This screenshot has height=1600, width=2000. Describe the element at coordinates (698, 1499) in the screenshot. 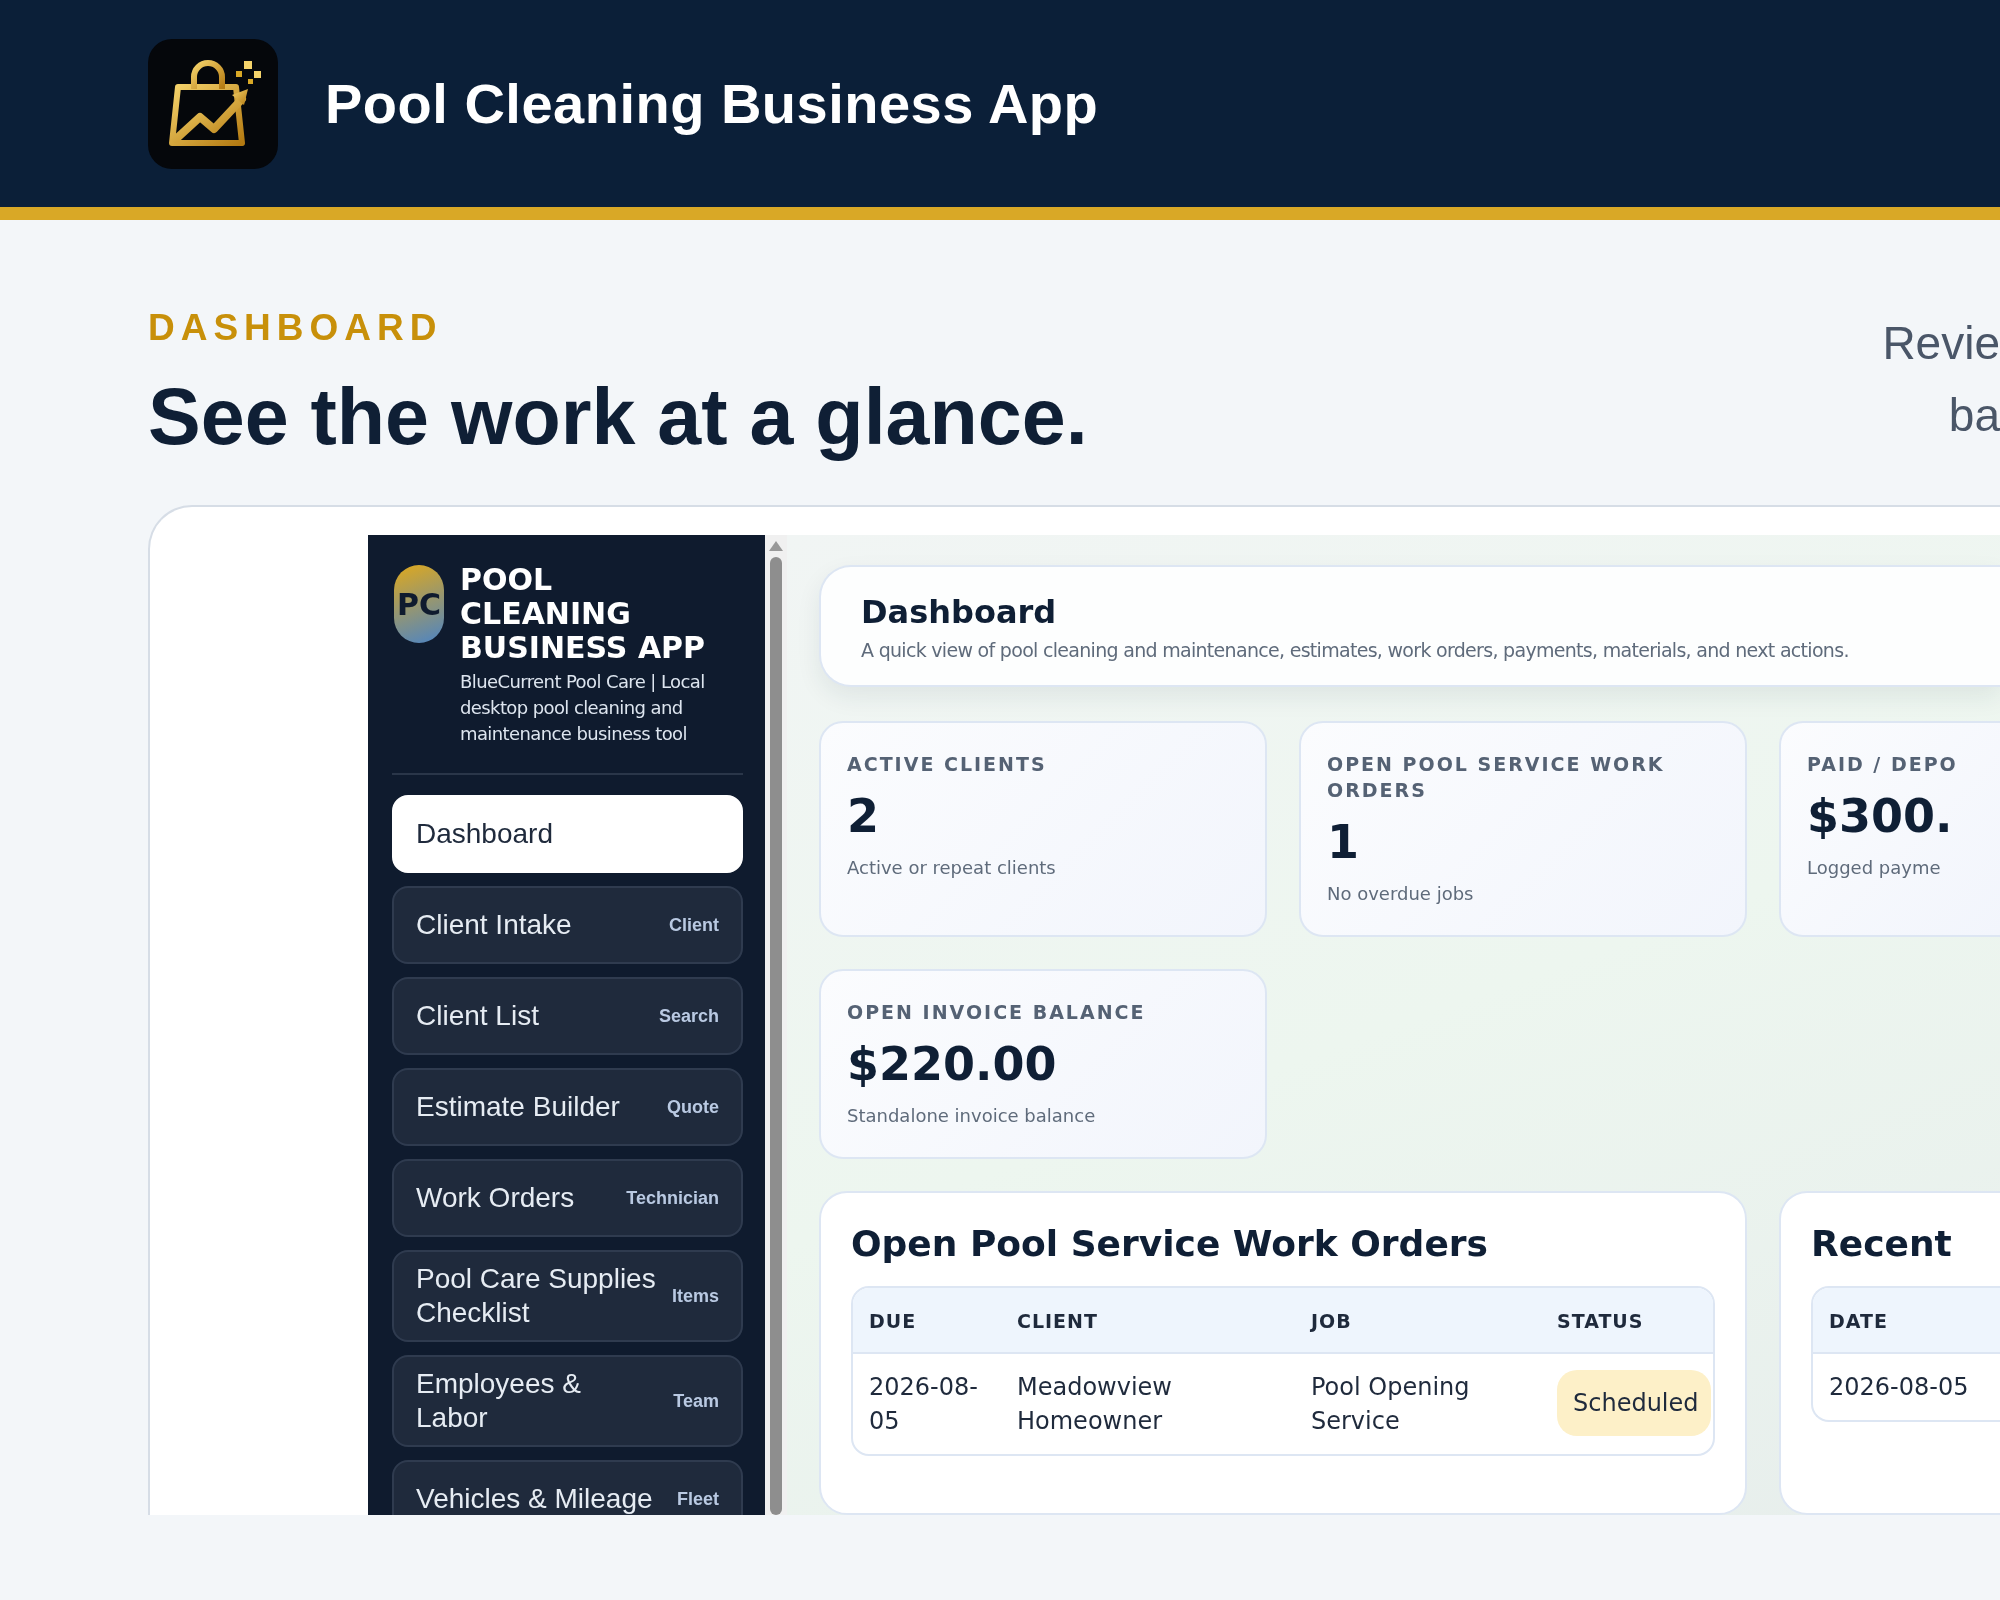

I see `nav-tag: Fleet` at that location.